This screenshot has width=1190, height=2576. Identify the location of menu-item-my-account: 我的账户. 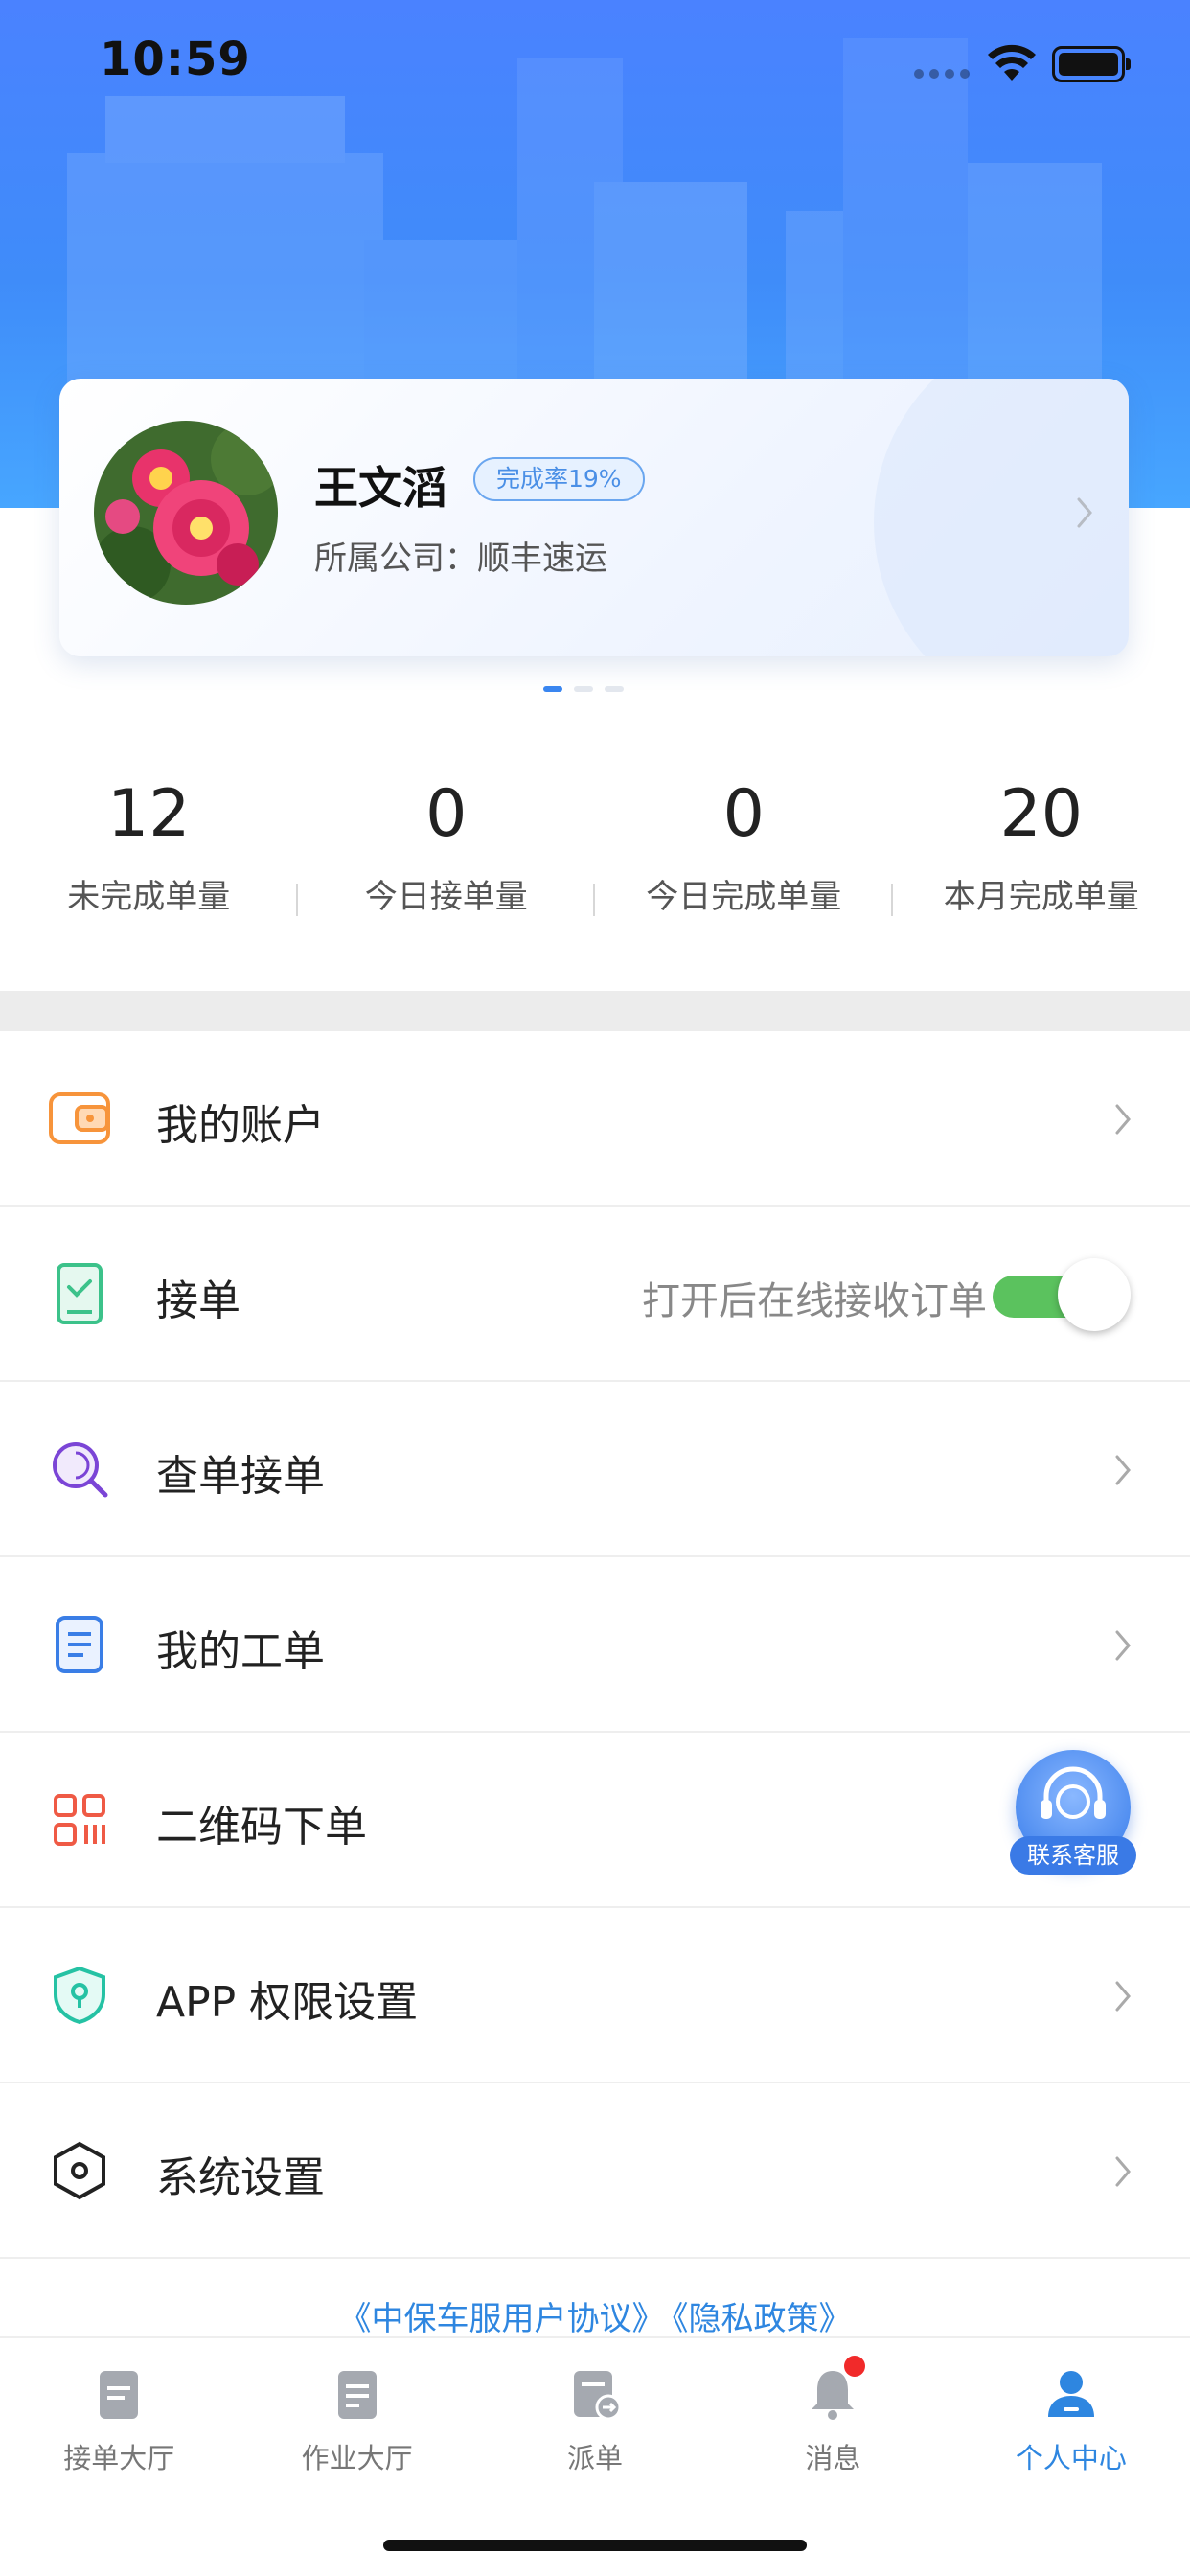
(595, 1119).